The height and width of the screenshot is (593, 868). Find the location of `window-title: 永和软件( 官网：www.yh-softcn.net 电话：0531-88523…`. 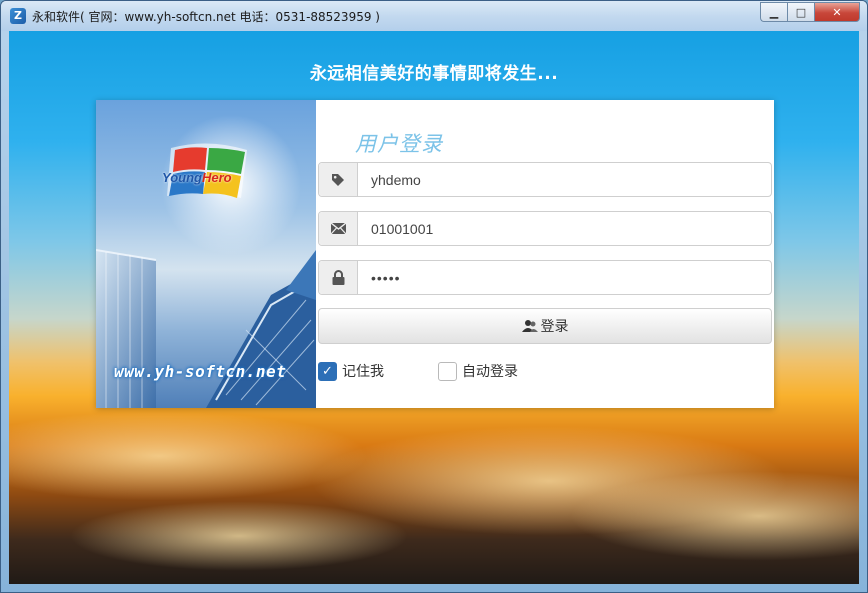

window-title: 永和软件( 官网：www.yh-softcn.net 电话：0531-88523… is located at coordinates (206, 17).